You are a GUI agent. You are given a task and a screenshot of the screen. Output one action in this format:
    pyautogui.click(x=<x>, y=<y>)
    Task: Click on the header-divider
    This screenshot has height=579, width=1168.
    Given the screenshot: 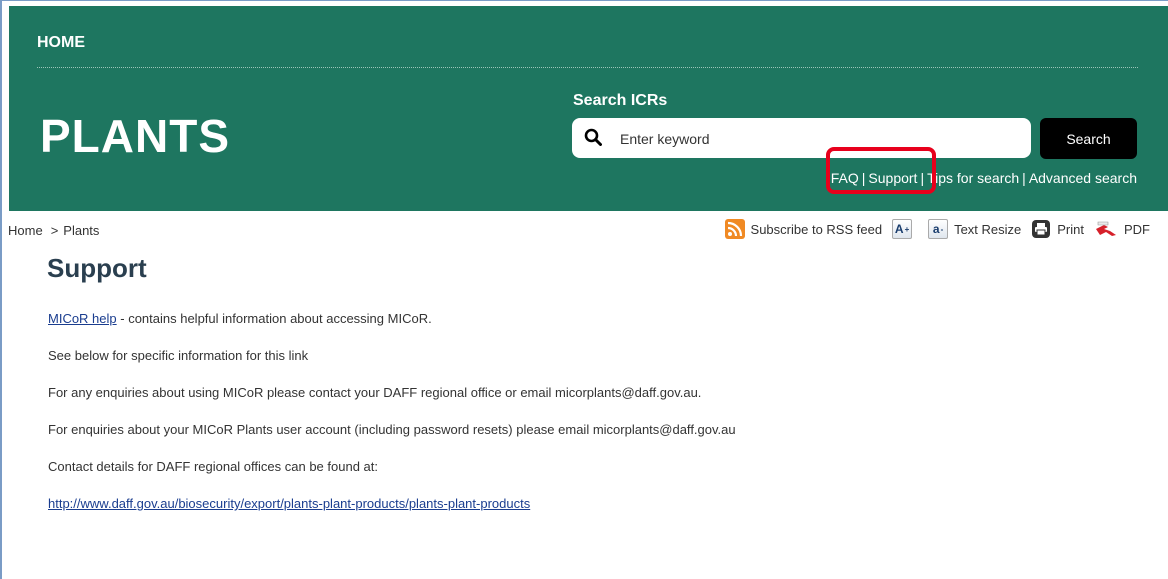 What is the action you would take?
    pyautogui.click(x=587, y=67)
    